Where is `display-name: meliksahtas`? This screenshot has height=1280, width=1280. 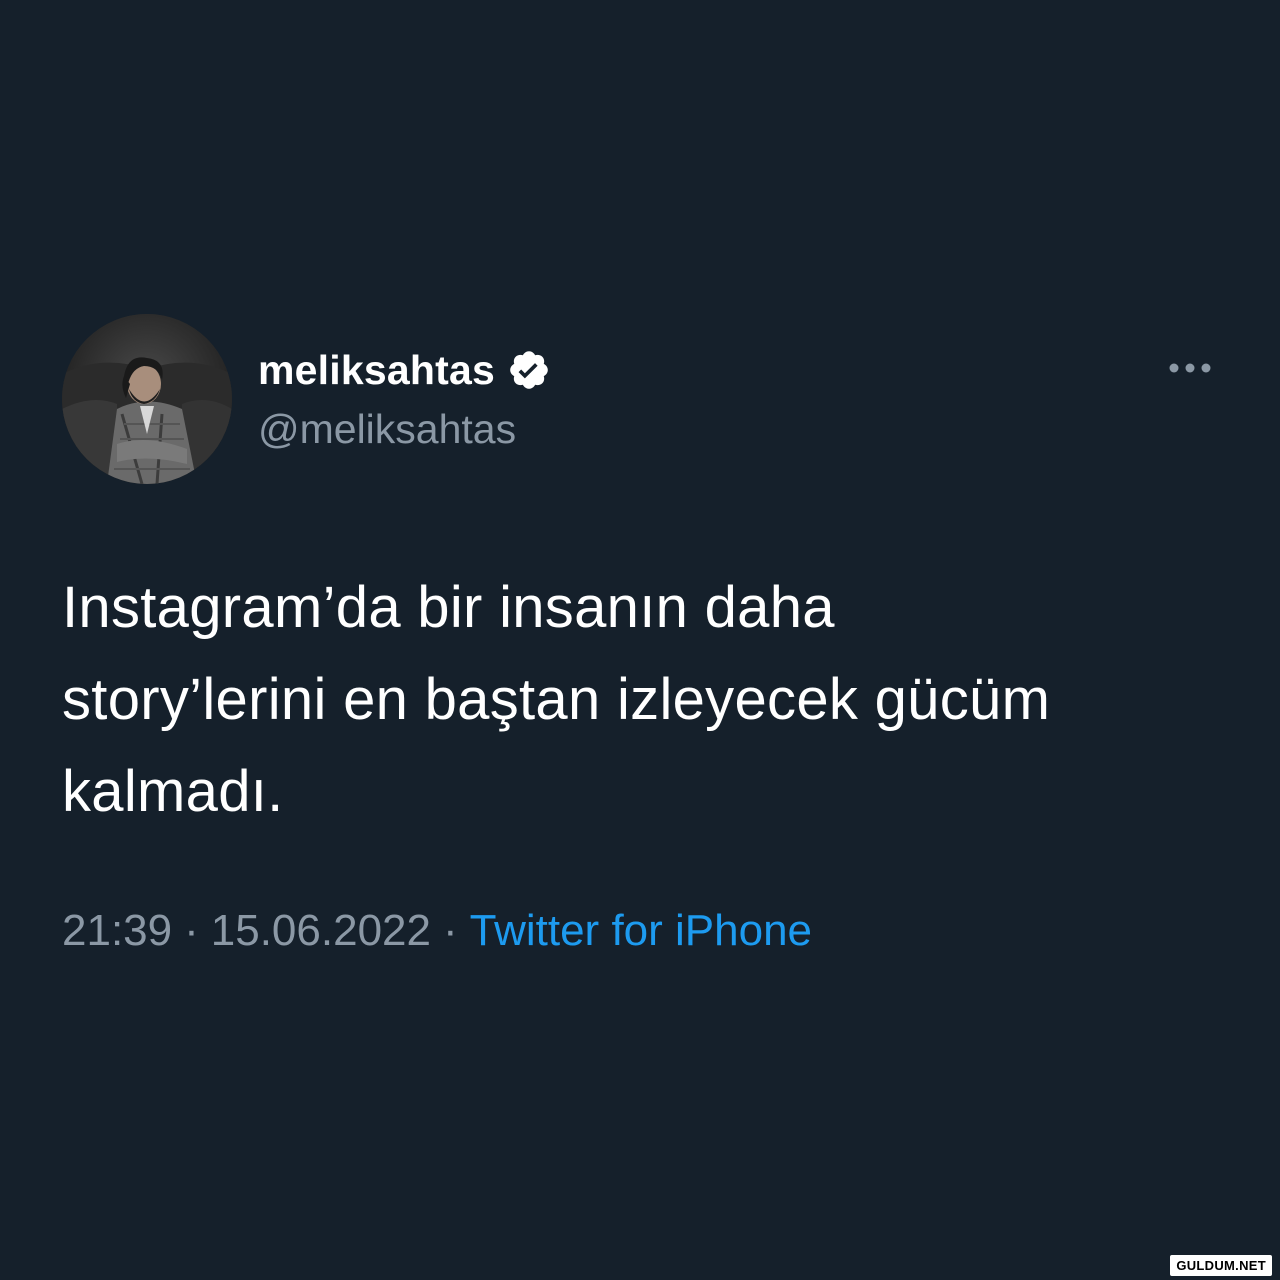 display-name: meliksahtas is located at coordinates (376, 370).